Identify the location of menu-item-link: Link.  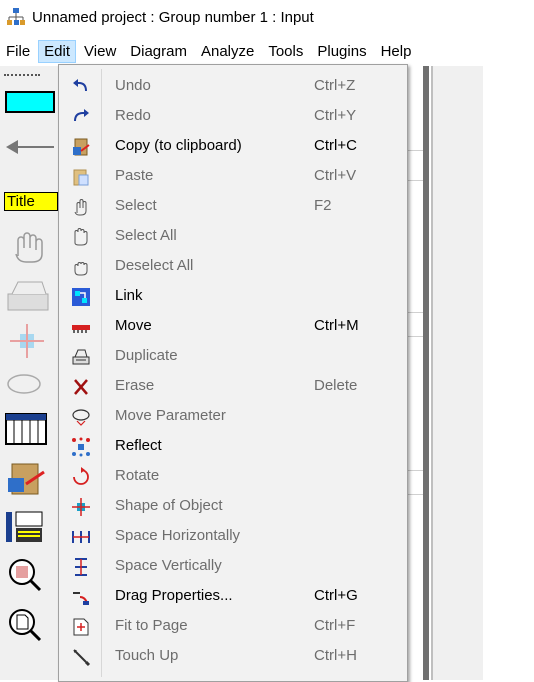
(233, 296).